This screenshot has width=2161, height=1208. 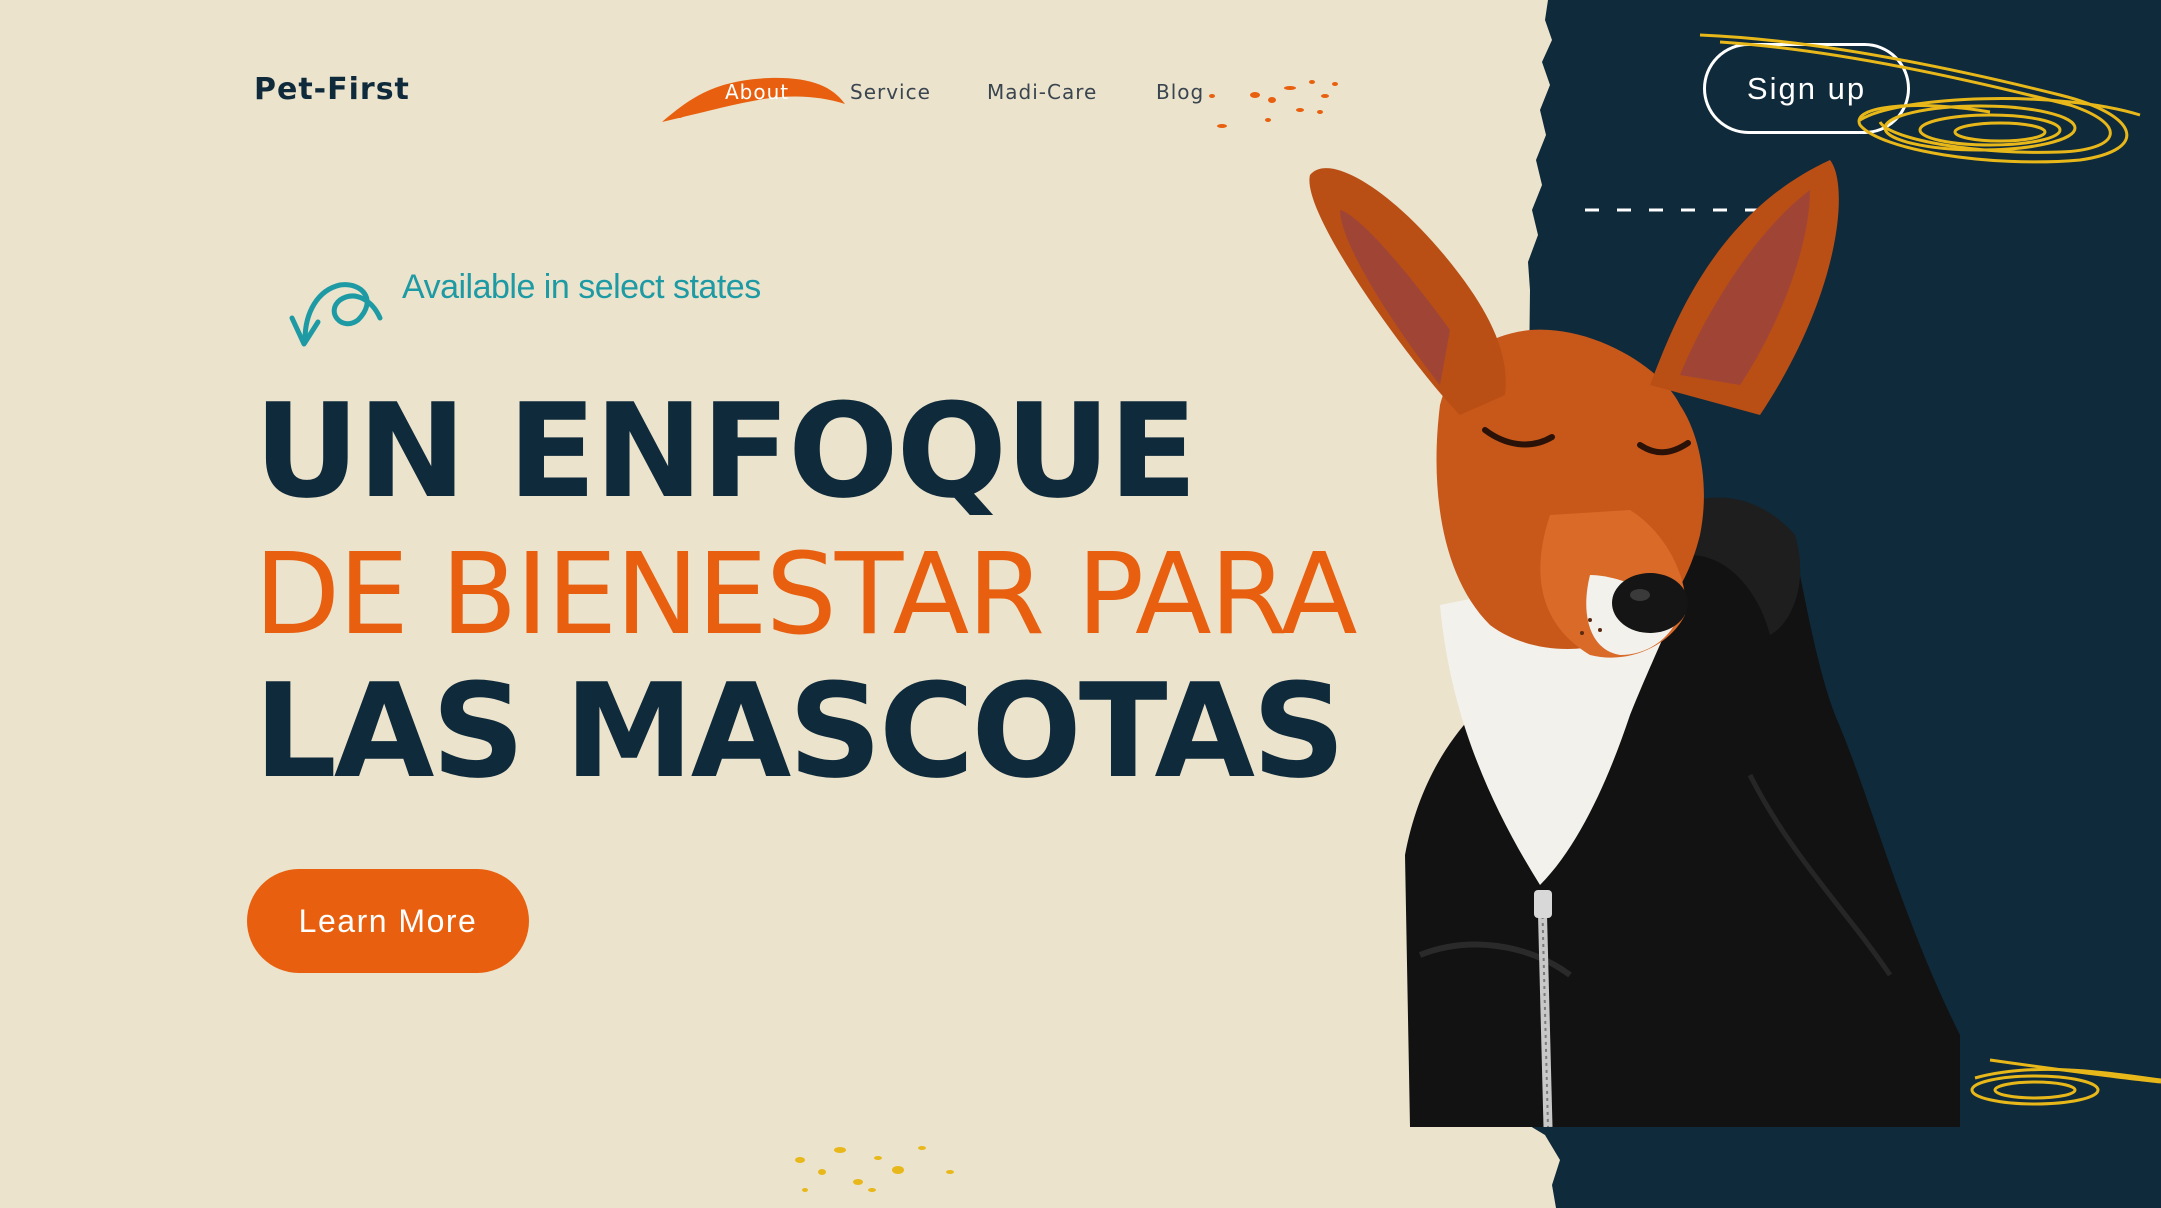 I want to click on nav-service: Service, so click(x=890, y=92).